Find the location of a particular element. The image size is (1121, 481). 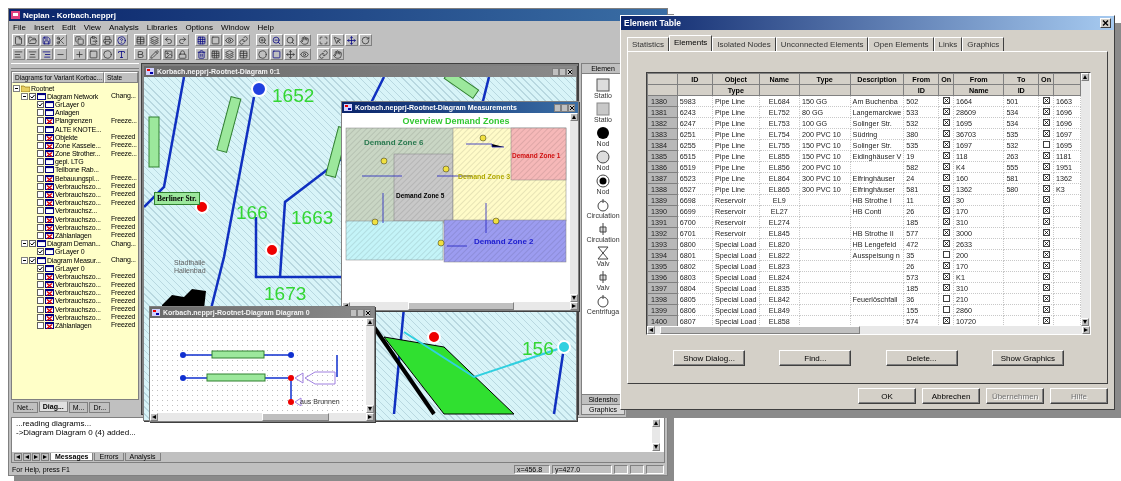

dialog-button: Abbrechen is located at coordinates (951, 396).